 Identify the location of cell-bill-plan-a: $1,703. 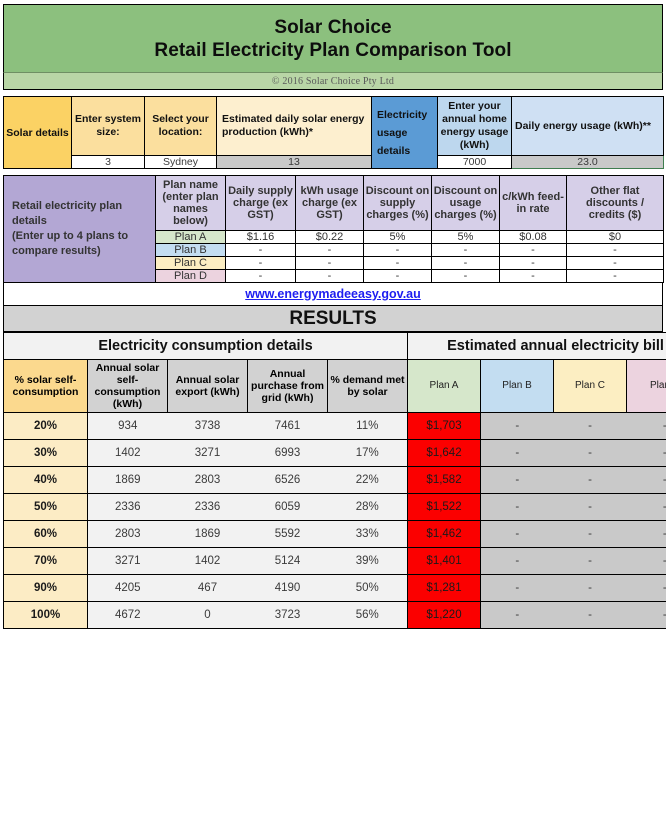
(444, 426).